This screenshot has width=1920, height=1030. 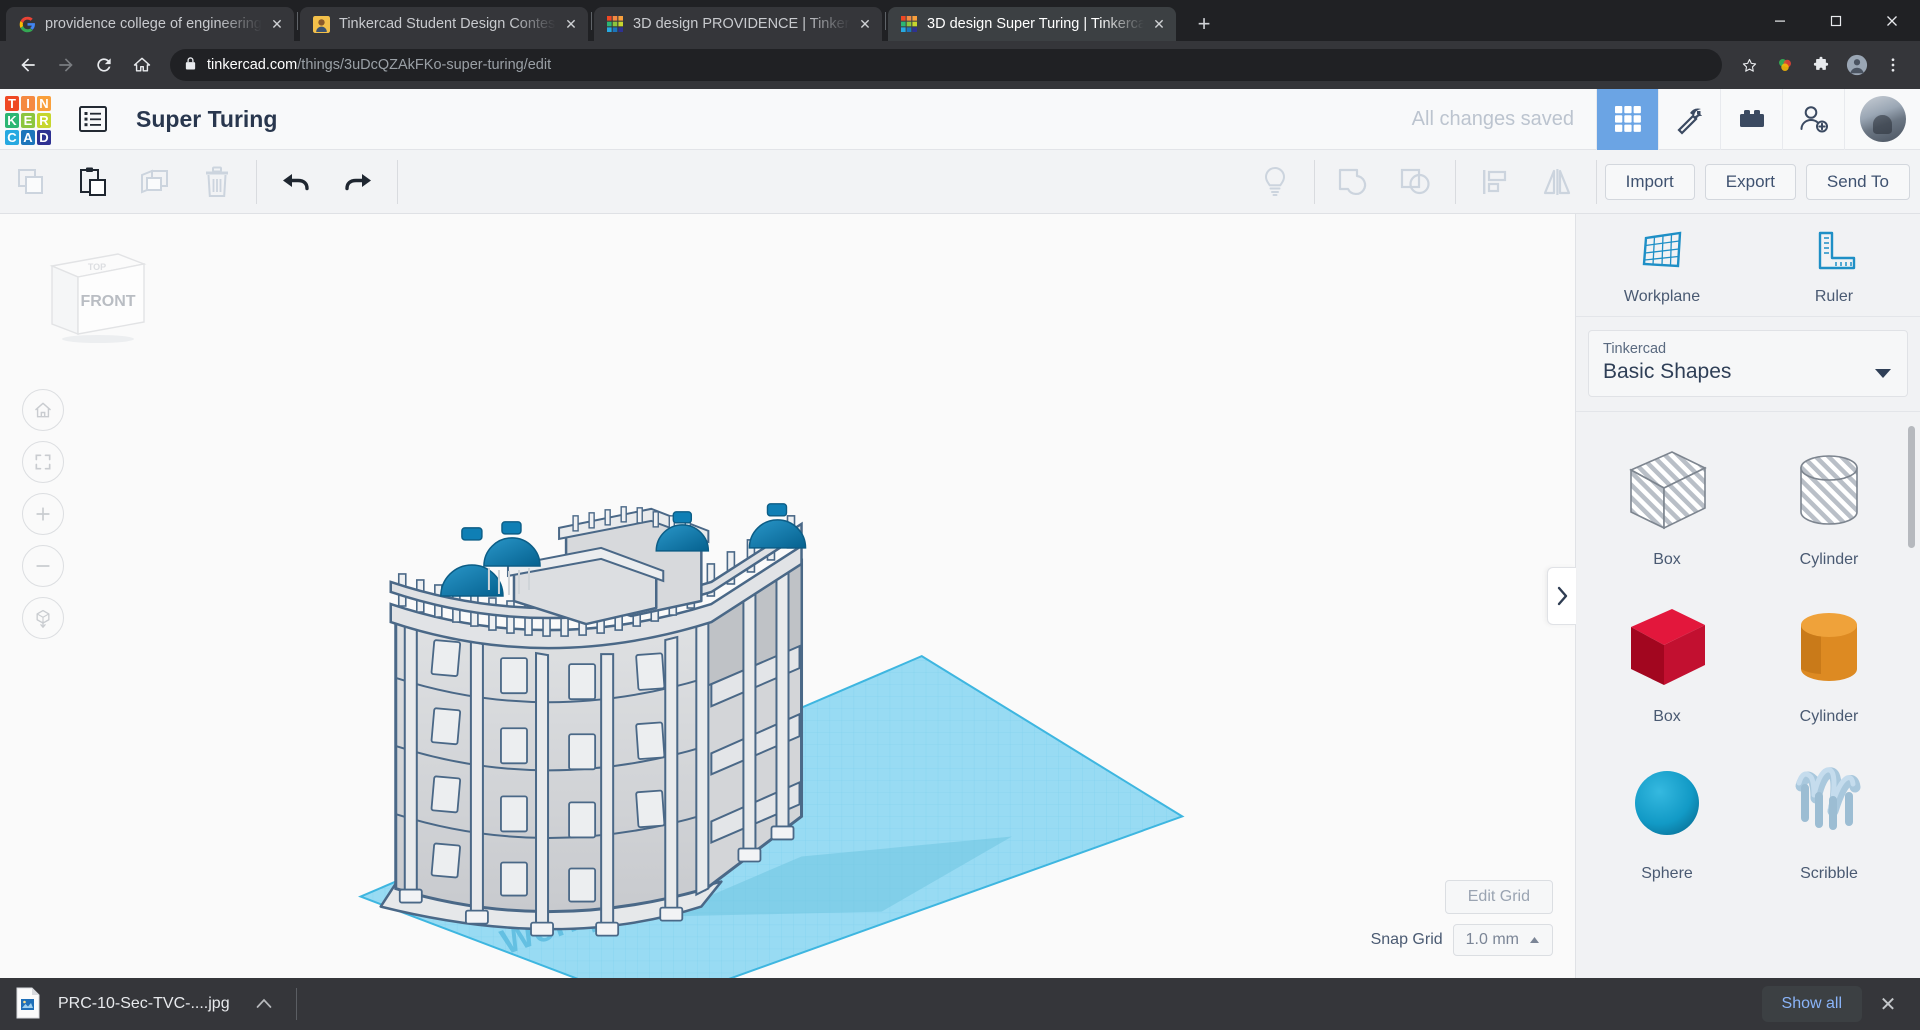 What do you see at coordinates (1667, 662) in the screenshot?
I see `shape-item-box-solid: Box` at bounding box center [1667, 662].